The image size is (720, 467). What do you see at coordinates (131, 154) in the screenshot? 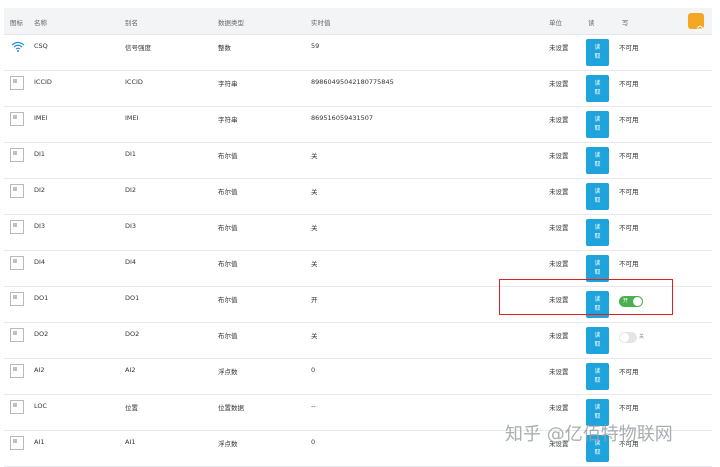
I see `point-alias: DI1` at bounding box center [131, 154].